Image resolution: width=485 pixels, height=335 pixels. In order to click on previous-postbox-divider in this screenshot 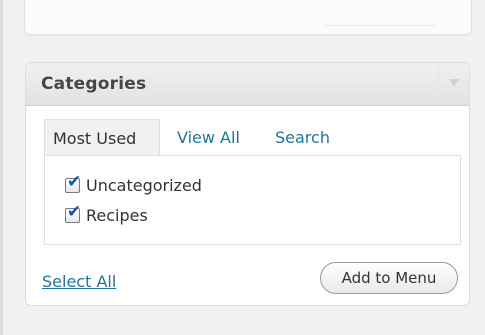, I will do `click(380, 25)`.